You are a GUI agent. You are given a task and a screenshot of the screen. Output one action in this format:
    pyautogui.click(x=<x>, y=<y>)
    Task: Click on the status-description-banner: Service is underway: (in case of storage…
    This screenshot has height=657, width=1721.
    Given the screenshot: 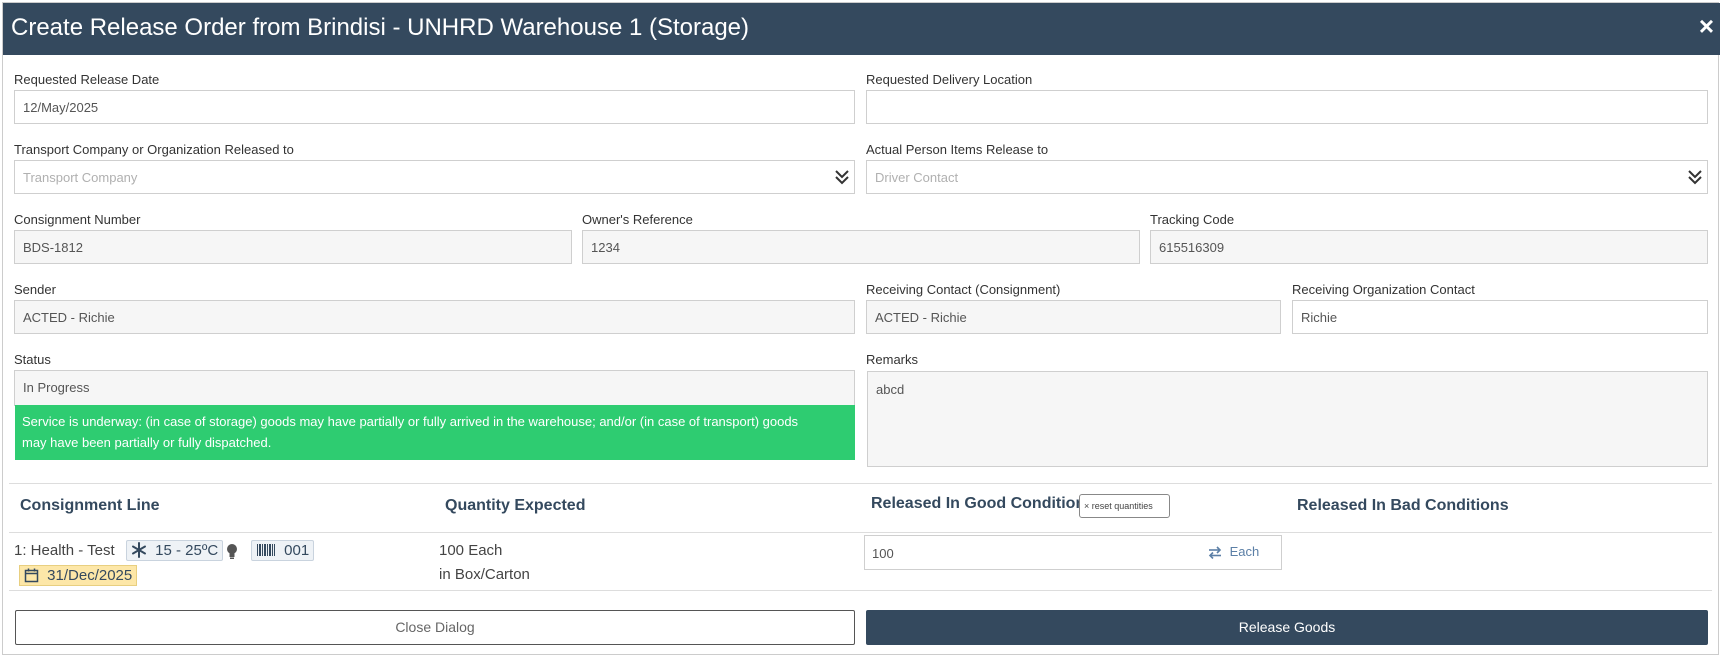 What is the action you would take?
    pyautogui.click(x=435, y=432)
    